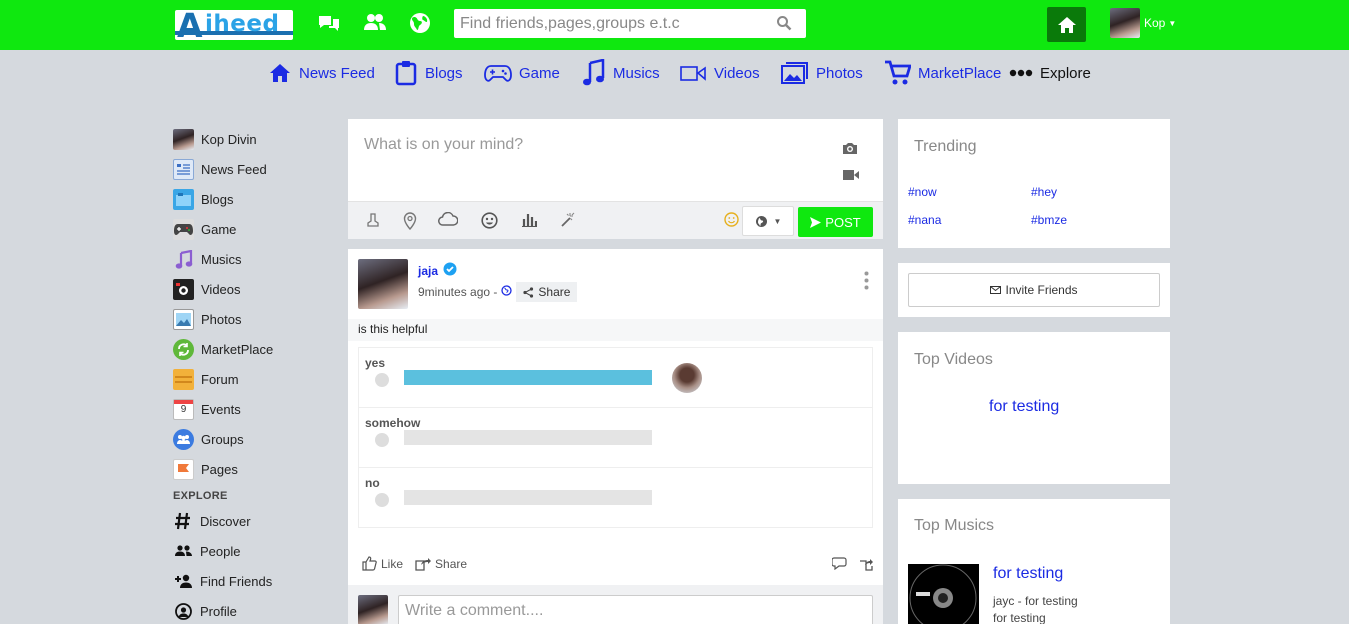 Image resolution: width=1349 pixels, height=624 pixels. What do you see at coordinates (898, 72) in the screenshot?
I see `cart-icon` at bounding box center [898, 72].